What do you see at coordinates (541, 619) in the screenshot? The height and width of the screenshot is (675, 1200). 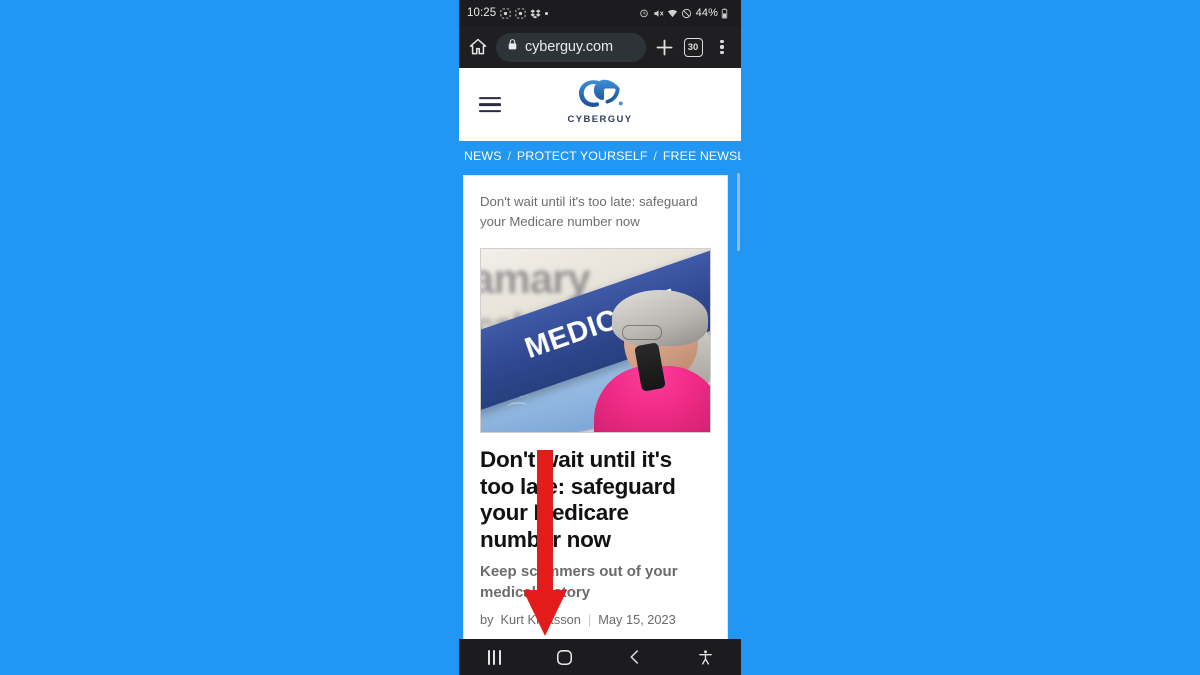 I see `article-author: Kurt Knutsson` at bounding box center [541, 619].